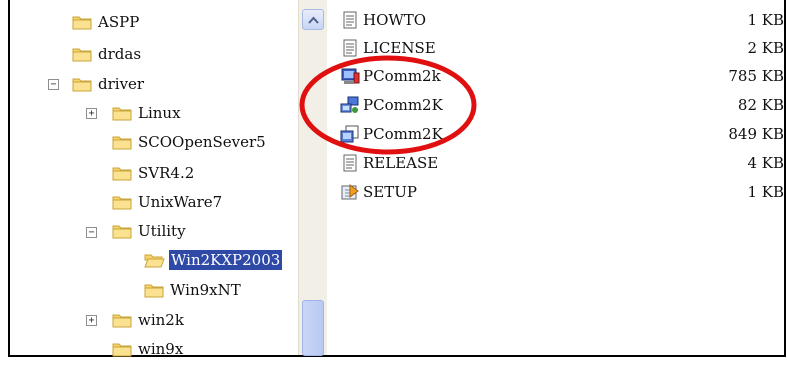  I want to click on tree-item-label: Win9xNT, so click(205, 290).